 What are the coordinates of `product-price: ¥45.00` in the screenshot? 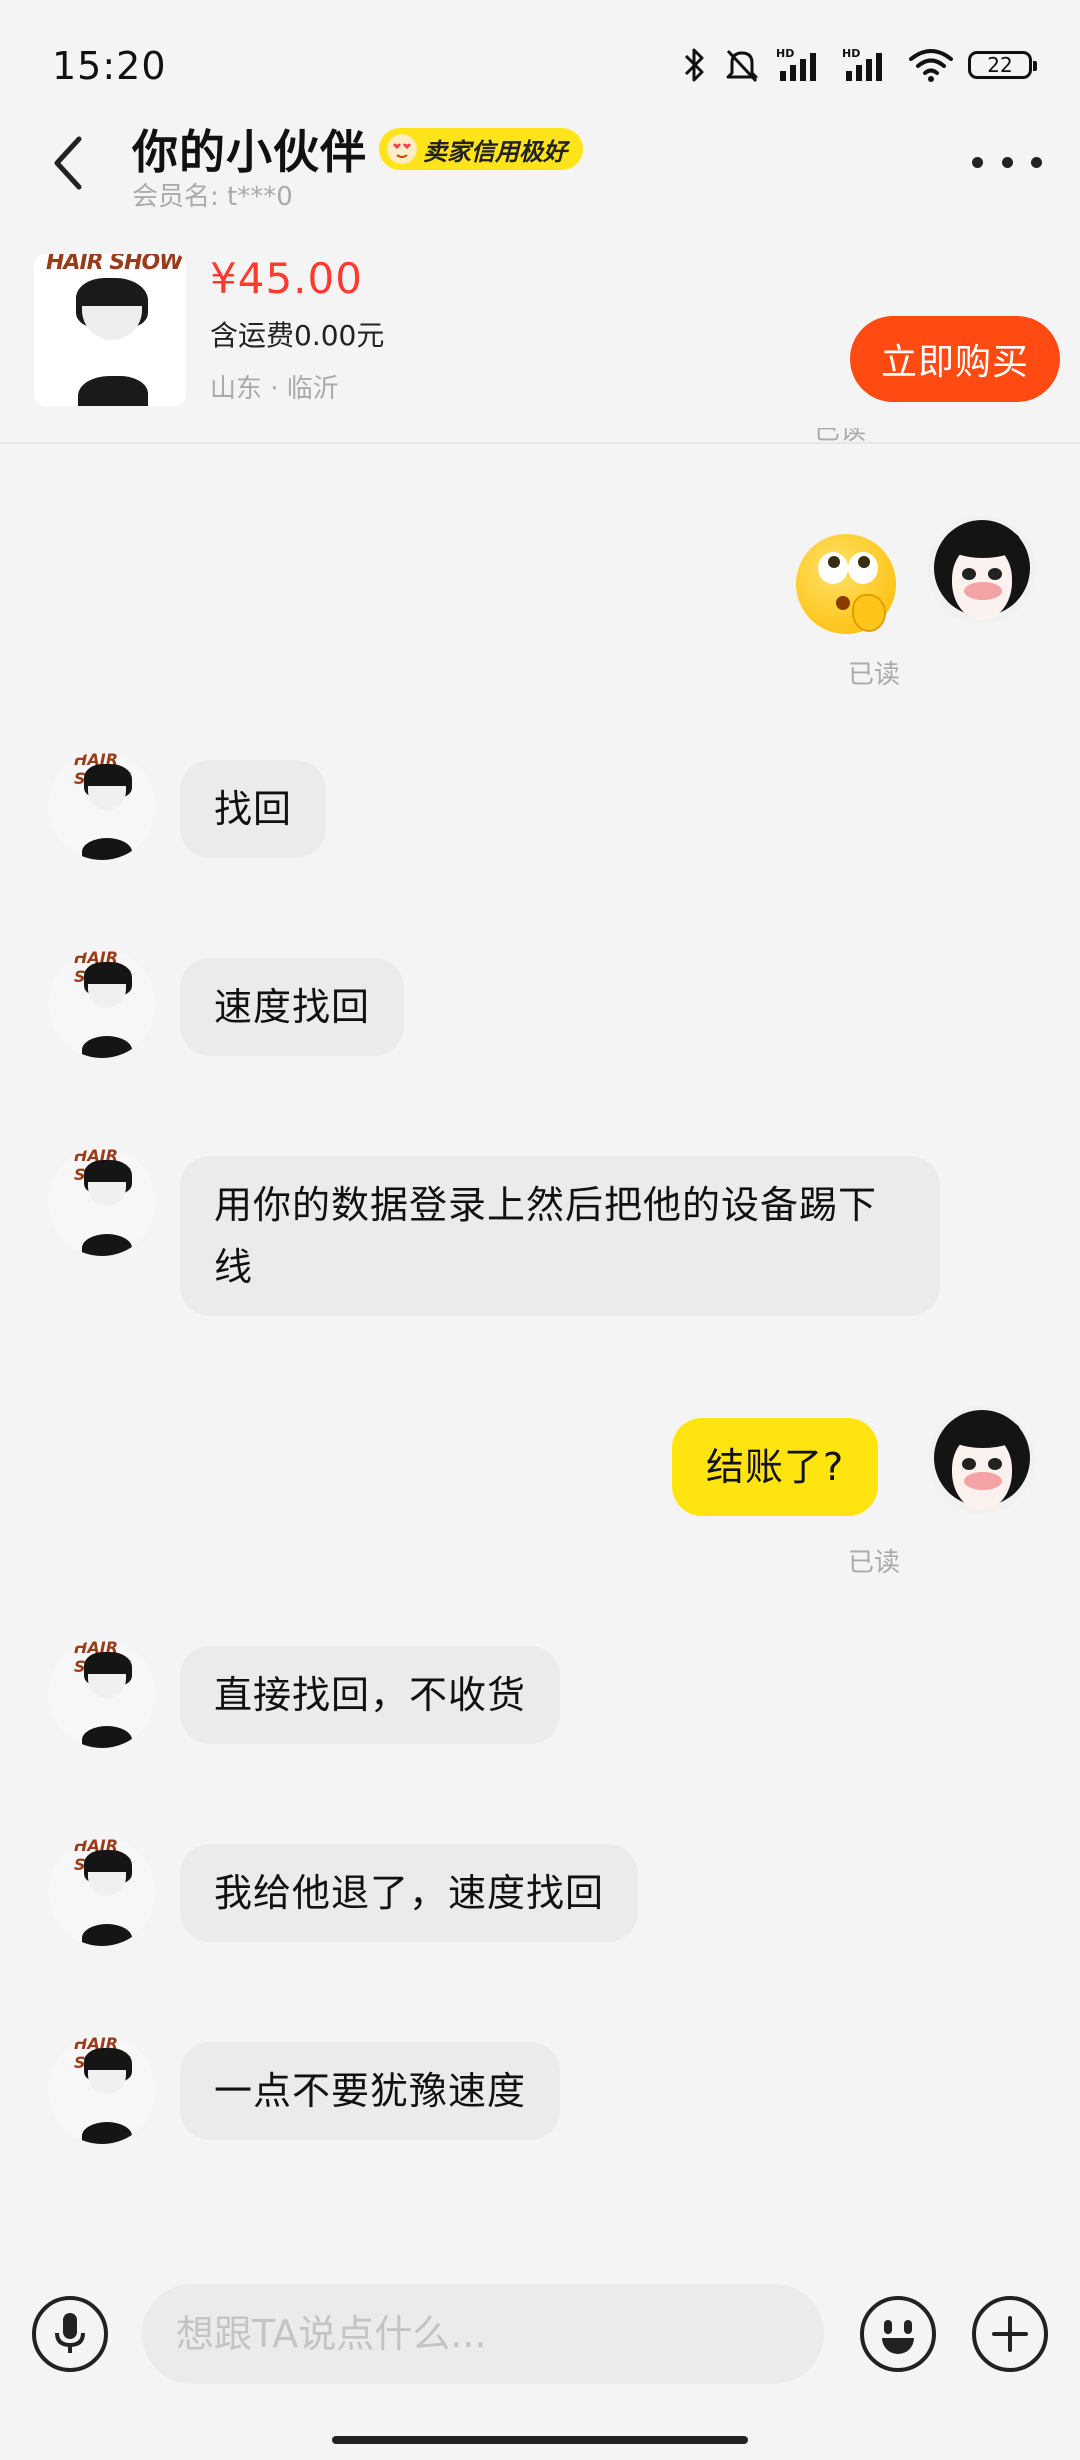 It's located at (286, 278).